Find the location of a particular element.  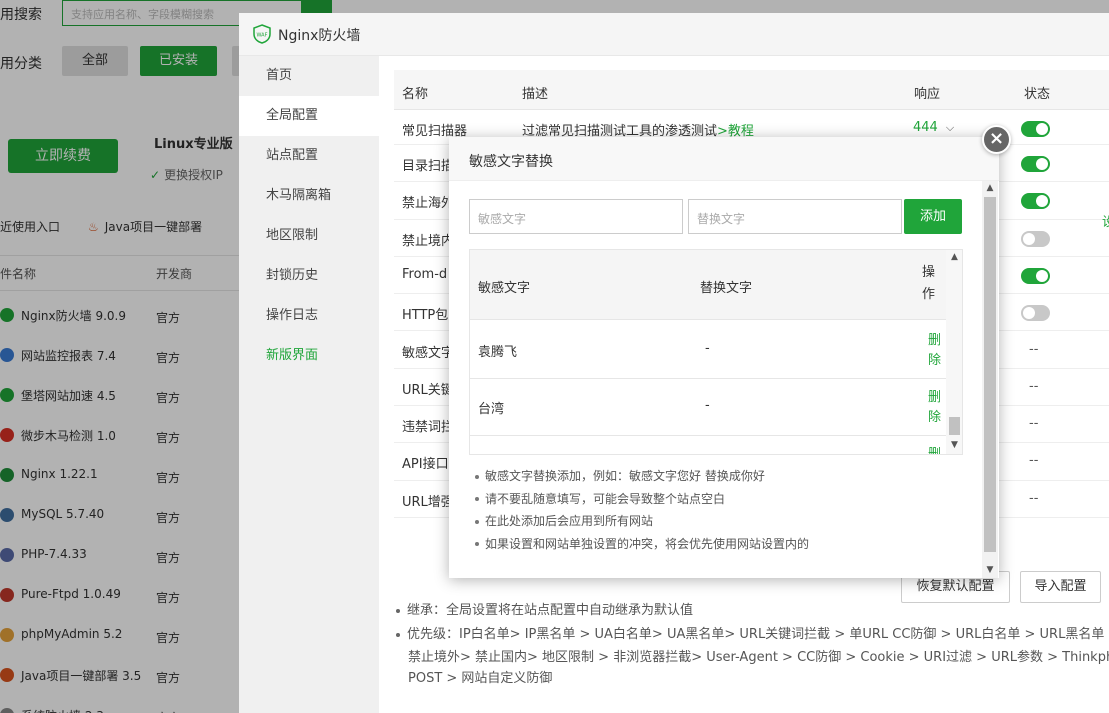

sensitive-word: 袁腾飞 is located at coordinates (498, 352).